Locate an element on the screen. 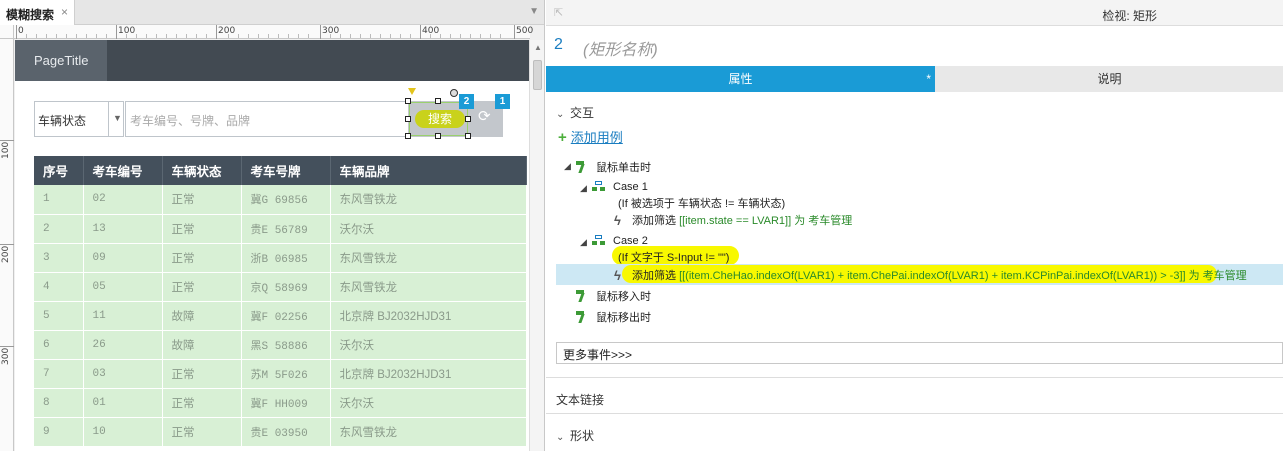 The height and width of the screenshot is (451, 1283). table-cell: 03 is located at coordinates (123, 374).